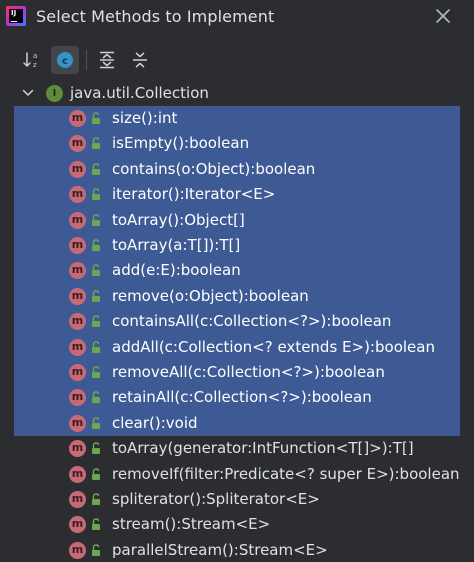  Describe the element at coordinates (237, 118) in the screenshot. I see `method-row: m size():int` at that location.